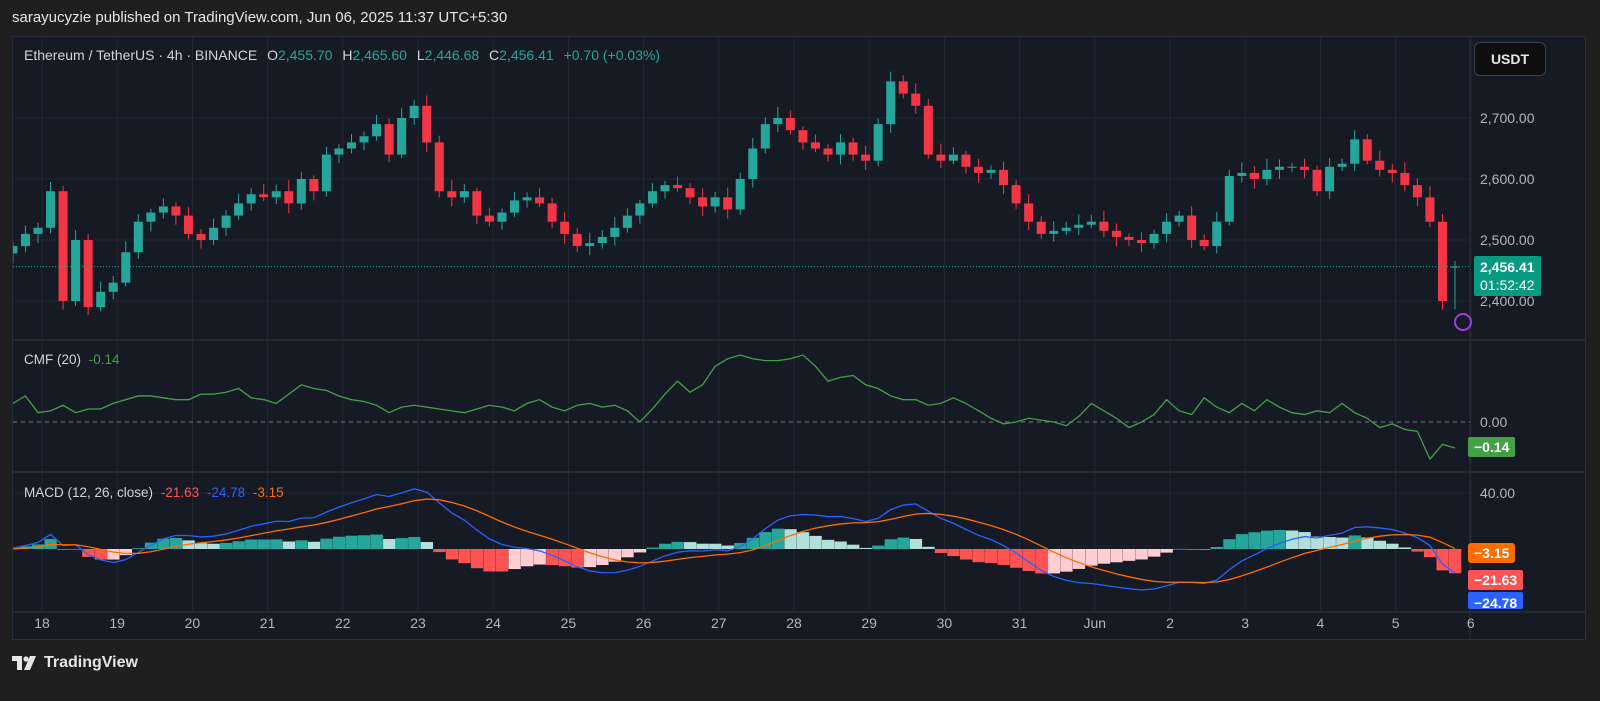 The image size is (1600, 701). I want to click on time-tick: 30, so click(944, 623).